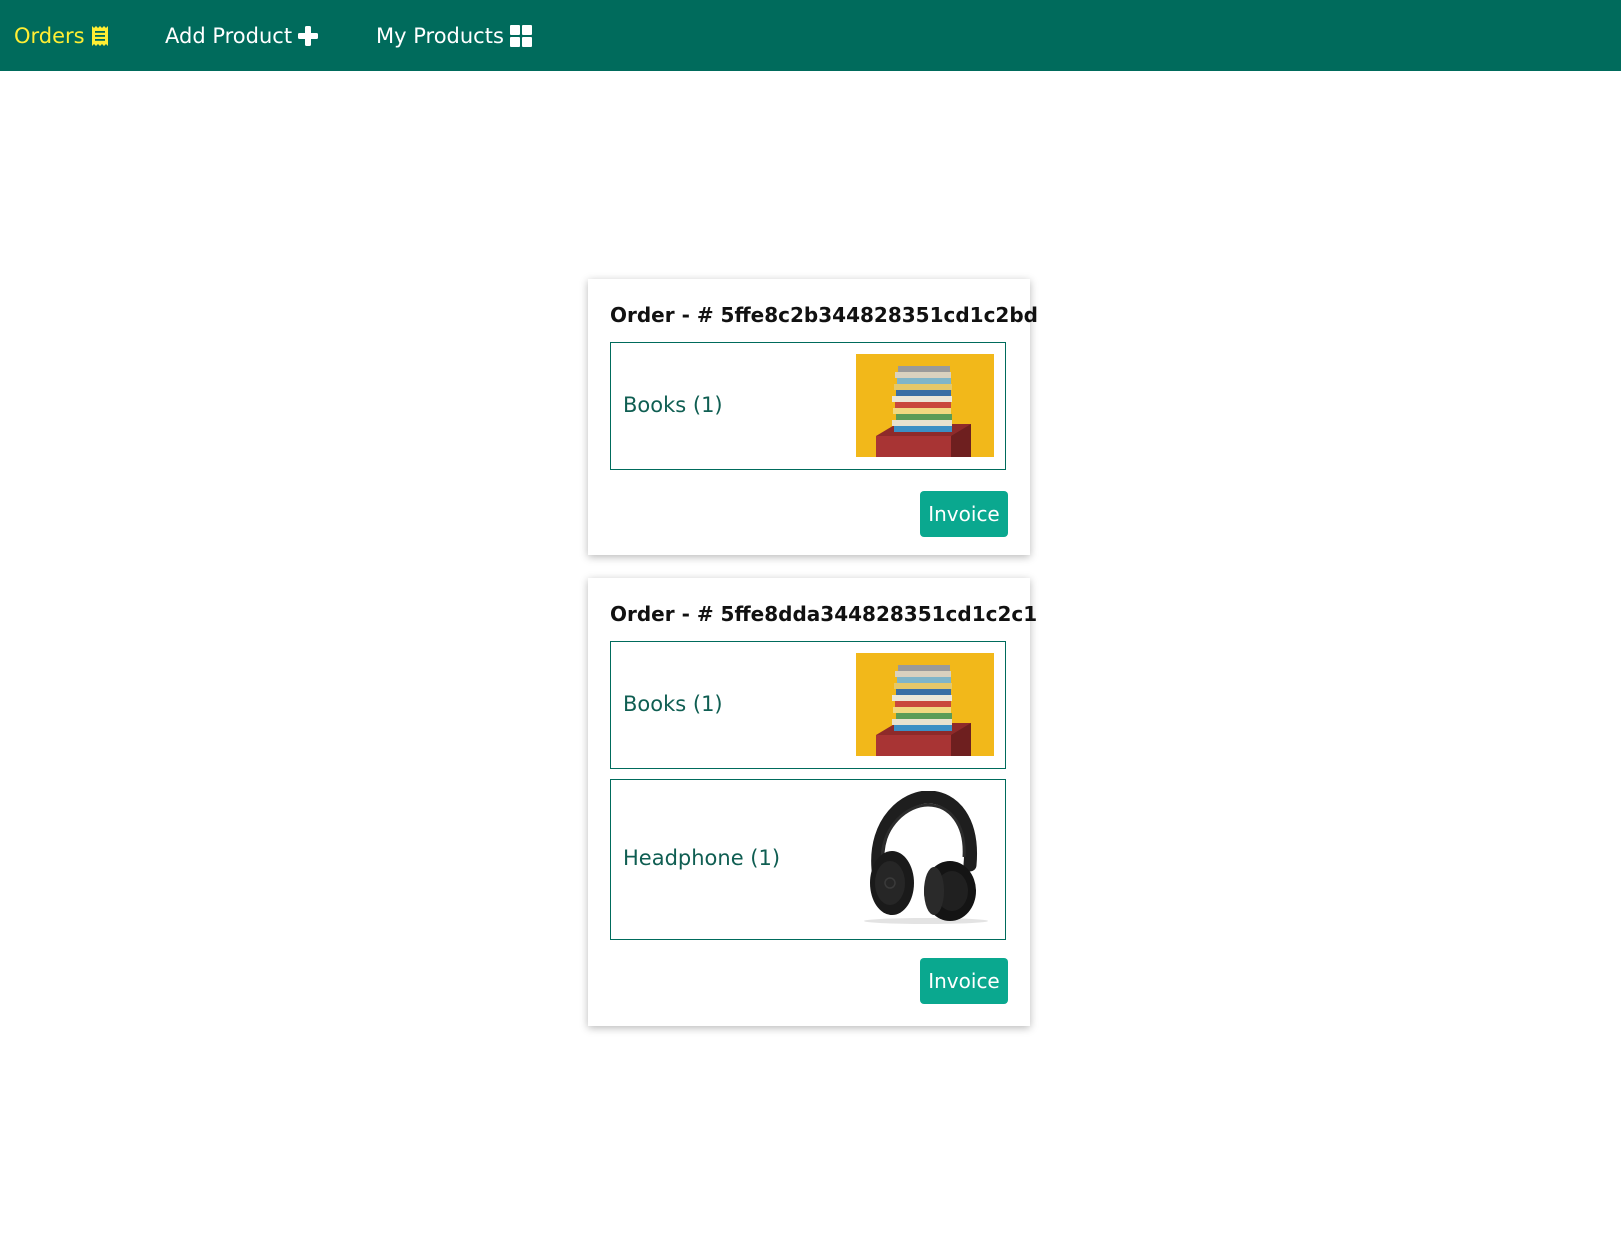  What do you see at coordinates (308, 35) in the screenshot?
I see `plus-icon` at bounding box center [308, 35].